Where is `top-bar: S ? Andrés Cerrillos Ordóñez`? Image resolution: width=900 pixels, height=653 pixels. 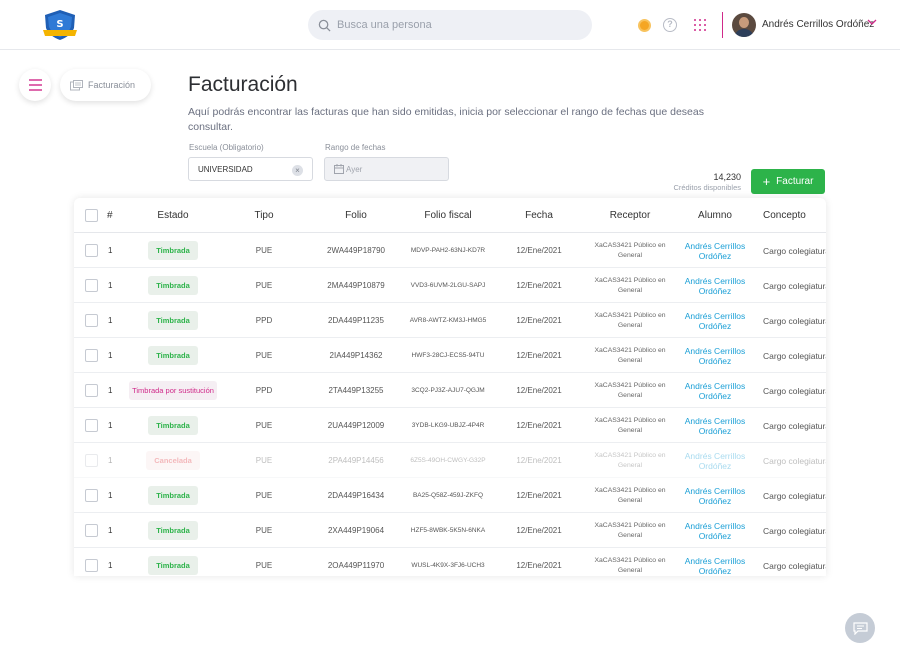 top-bar: S ? Andrés Cerrillos Ordóñez is located at coordinates (450, 25).